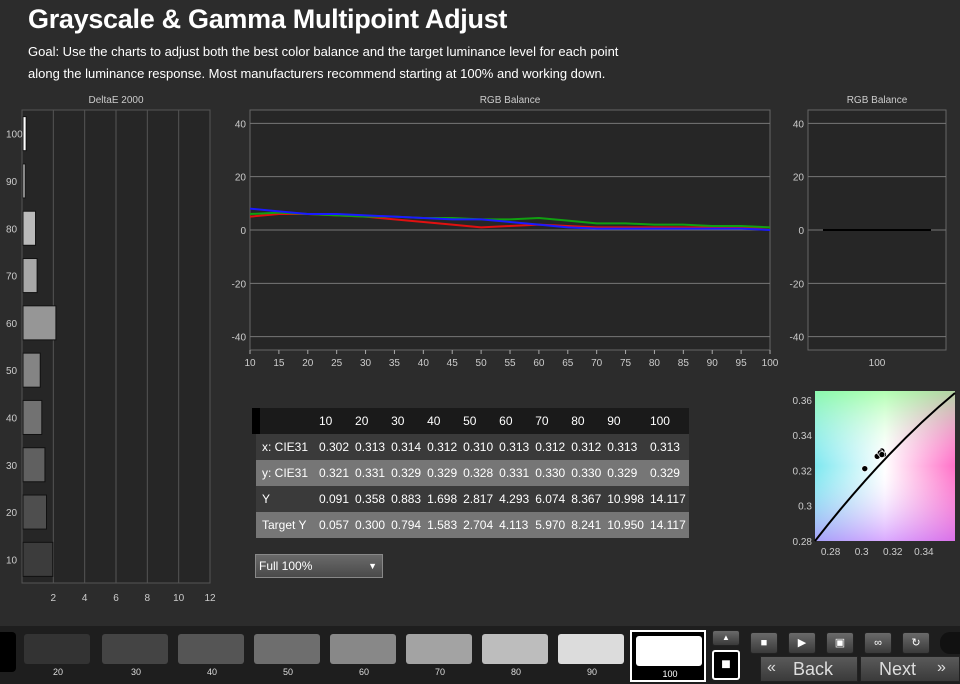  What do you see at coordinates (482, 363) in the screenshot?
I see `x-tick-label: 50` at bounding box center [482, 363].